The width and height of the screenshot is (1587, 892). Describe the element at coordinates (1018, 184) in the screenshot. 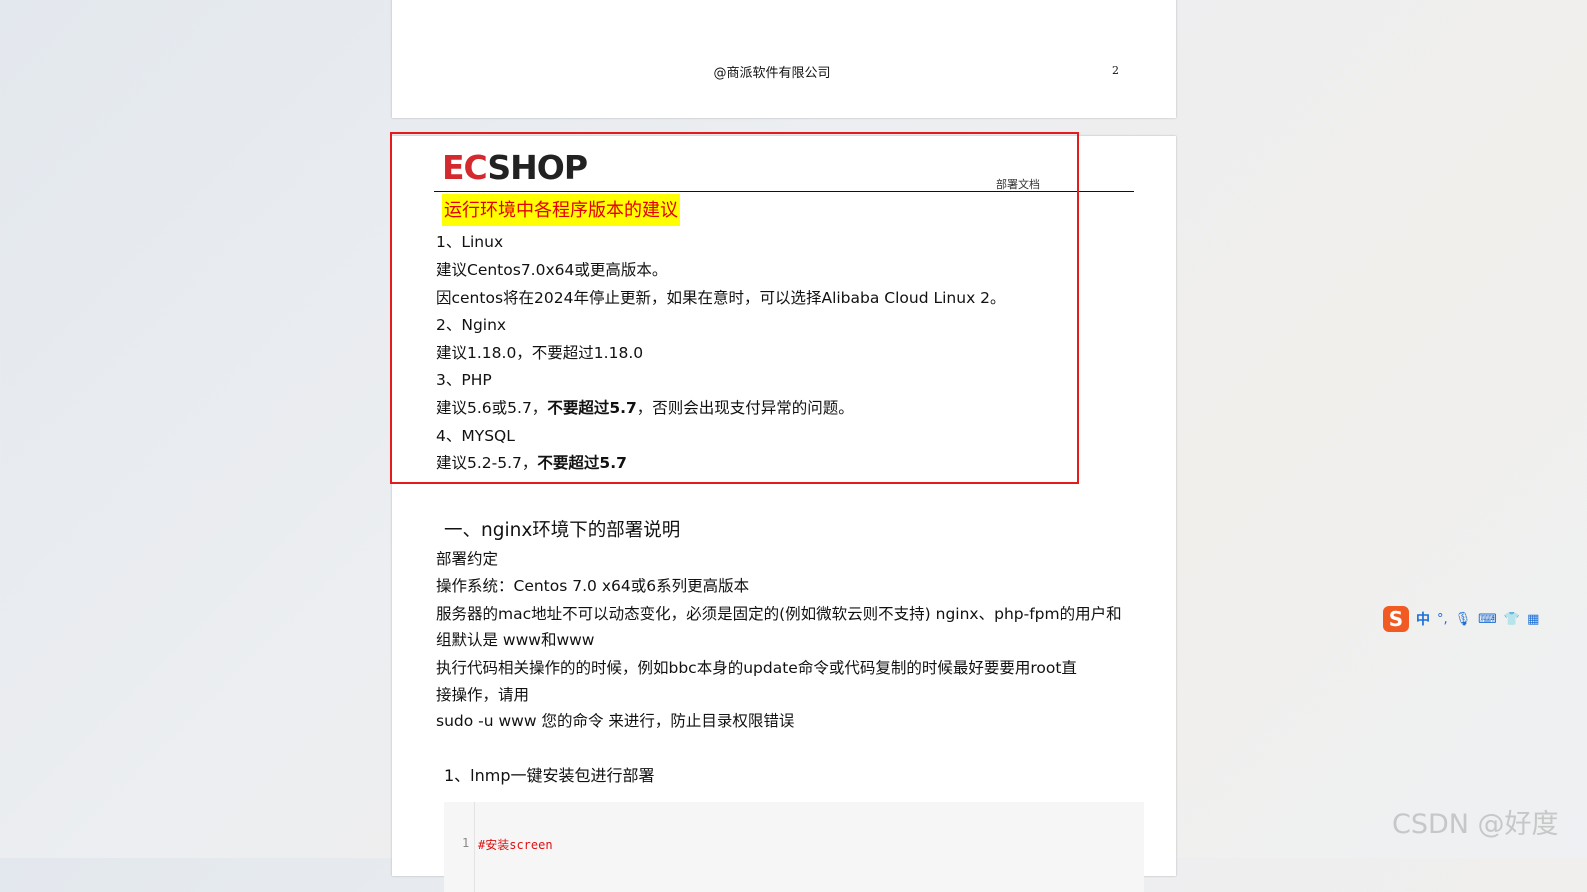

I see `header-doc-label: 部署文档` at that location.